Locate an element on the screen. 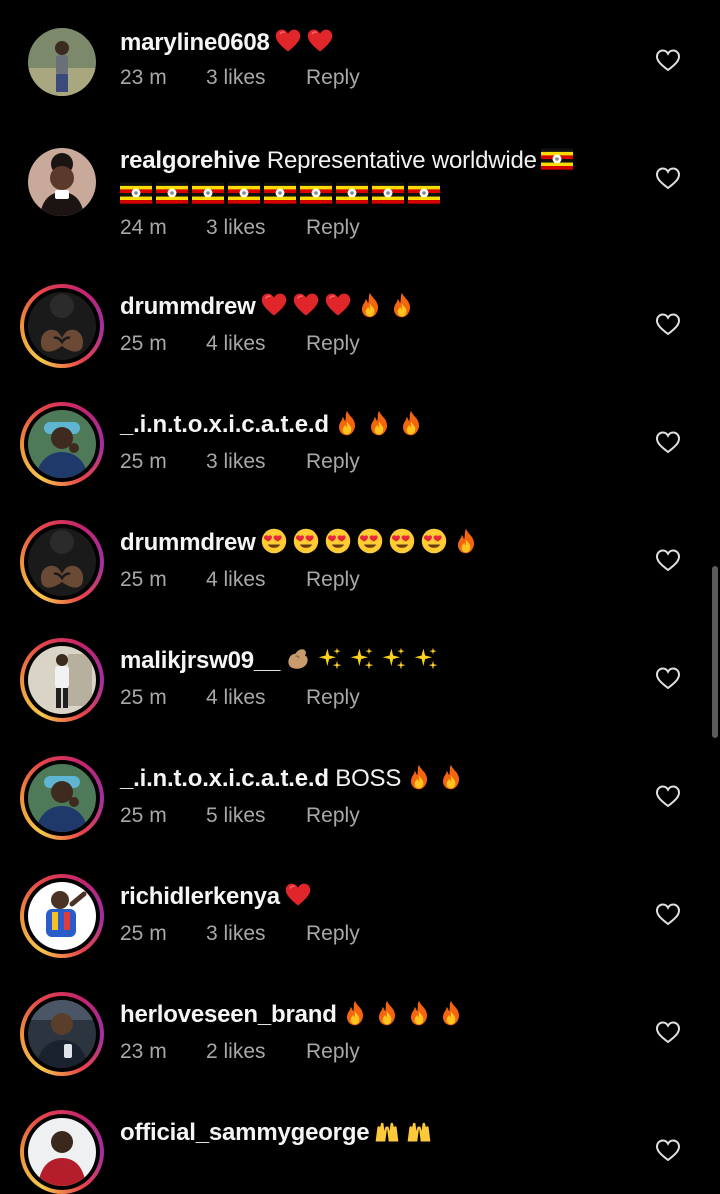  comment-body: BOSS is located at coordinates (368, 778).